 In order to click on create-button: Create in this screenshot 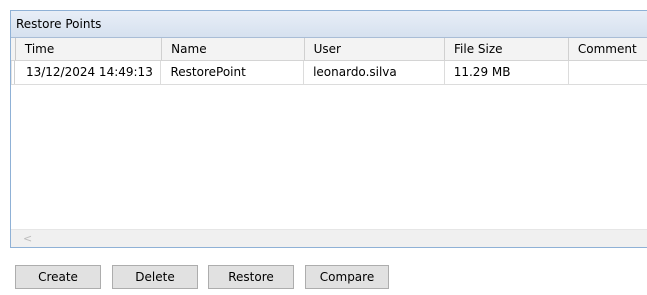, I will do `click(58, 277)`.